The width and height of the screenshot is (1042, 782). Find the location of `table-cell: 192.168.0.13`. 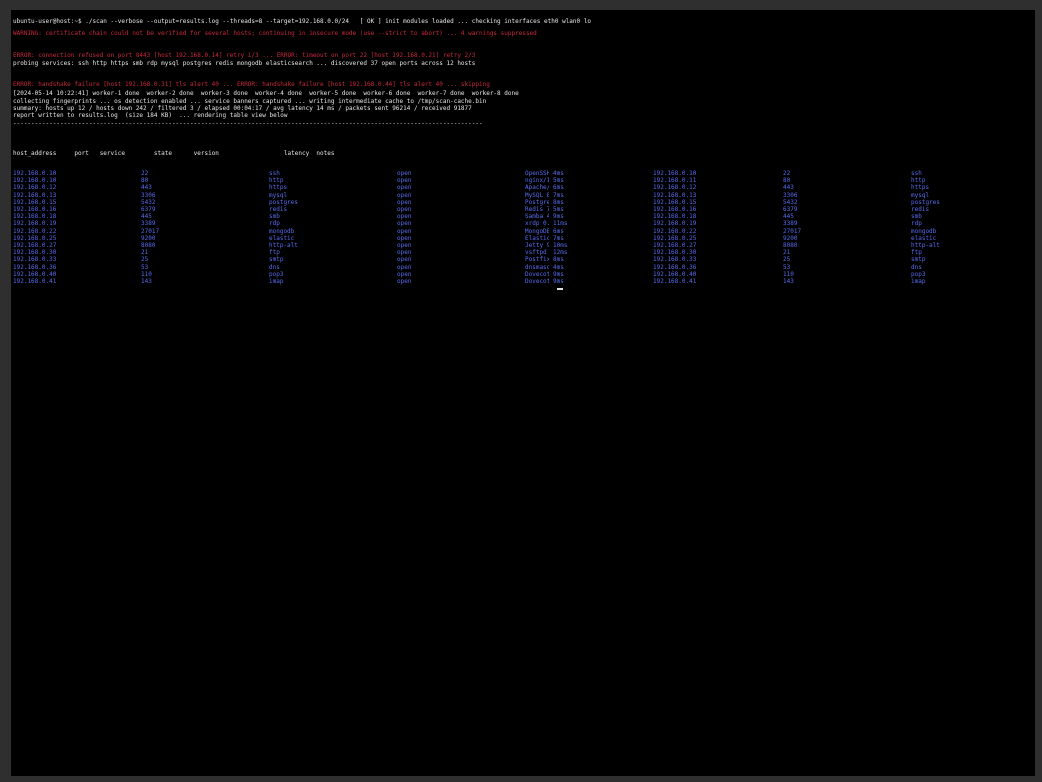

table-cell: 192.168.0.13 is located at coordinates (35, 195).